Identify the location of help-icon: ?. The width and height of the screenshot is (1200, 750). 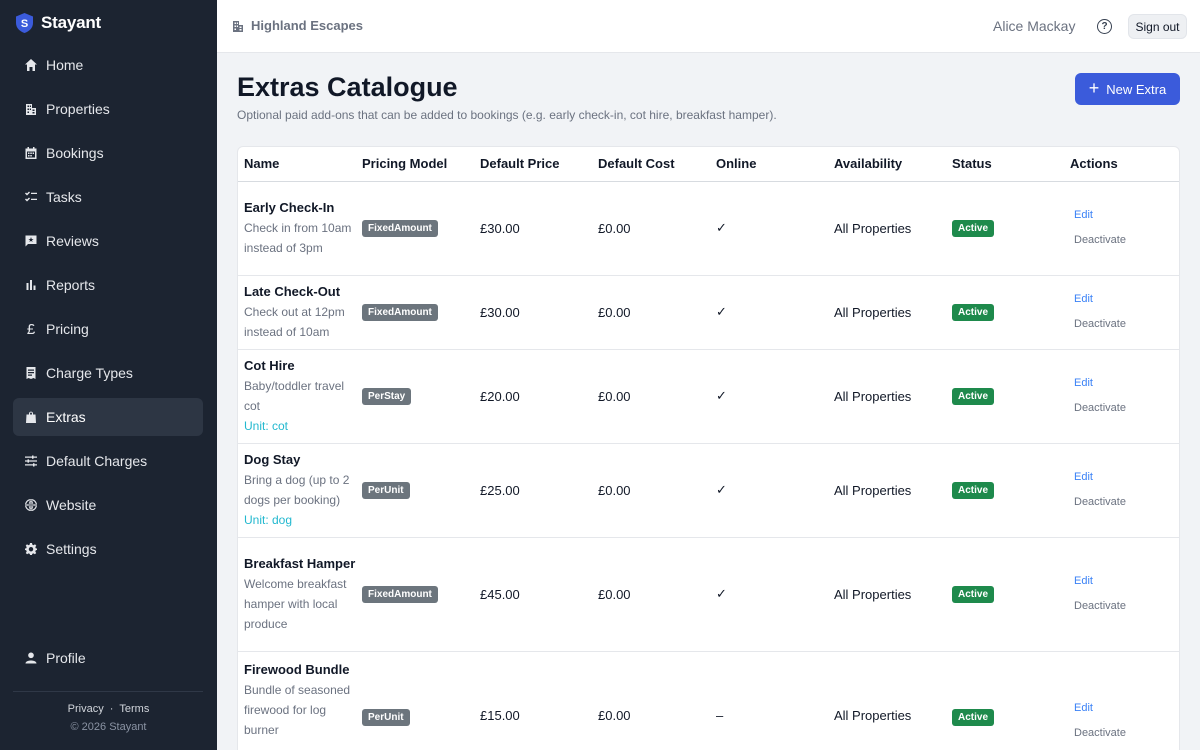
(1104, 26).